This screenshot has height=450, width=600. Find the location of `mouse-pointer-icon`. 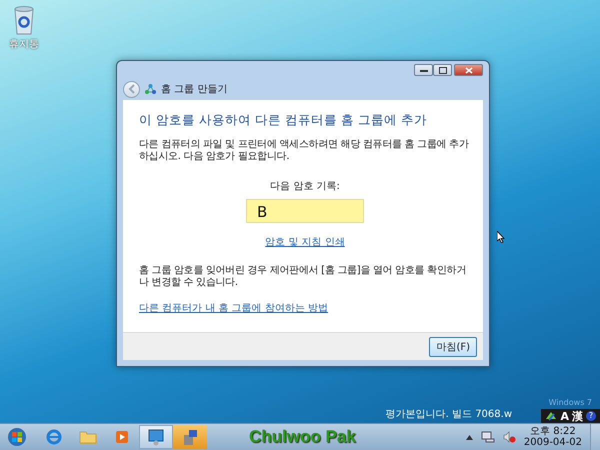

mouse-pointer-icon is located at coordinates (501, 237).